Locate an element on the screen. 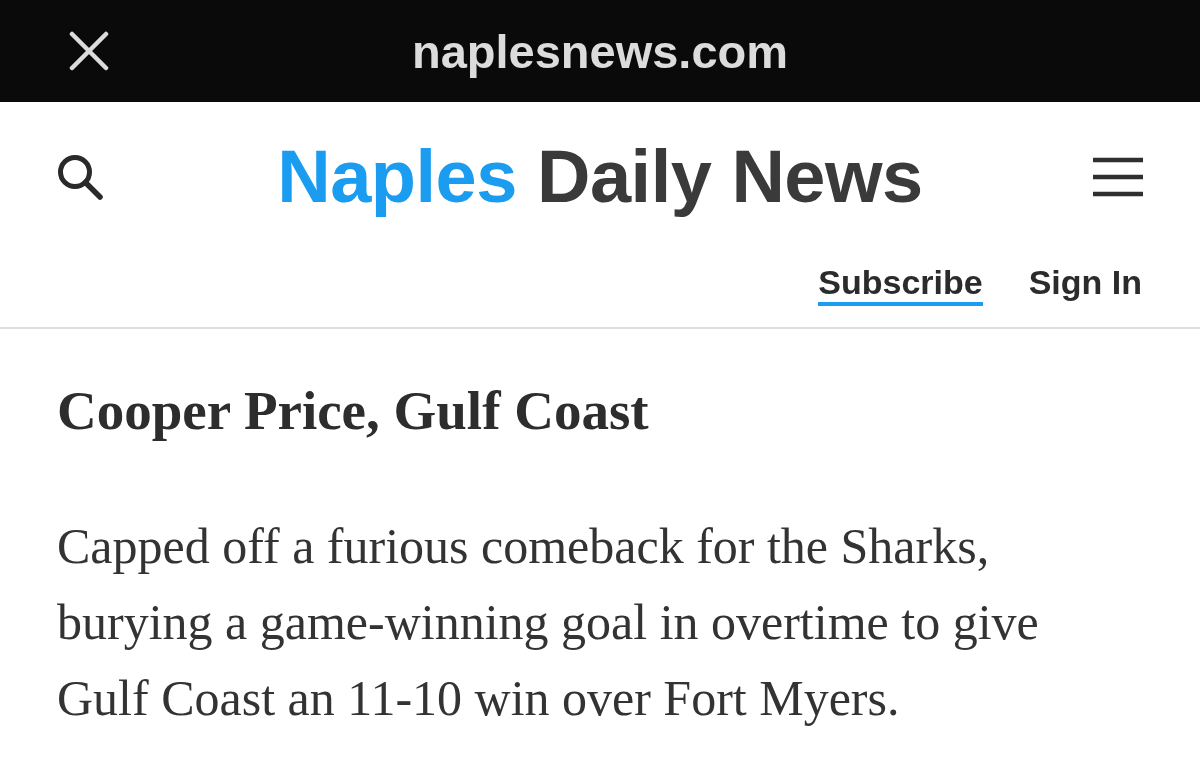 Image resolution: width=1200 pixels, height=773 pixels. article-heading: Cooper Price, Gulf Coast is located at coordinates (353, 411).